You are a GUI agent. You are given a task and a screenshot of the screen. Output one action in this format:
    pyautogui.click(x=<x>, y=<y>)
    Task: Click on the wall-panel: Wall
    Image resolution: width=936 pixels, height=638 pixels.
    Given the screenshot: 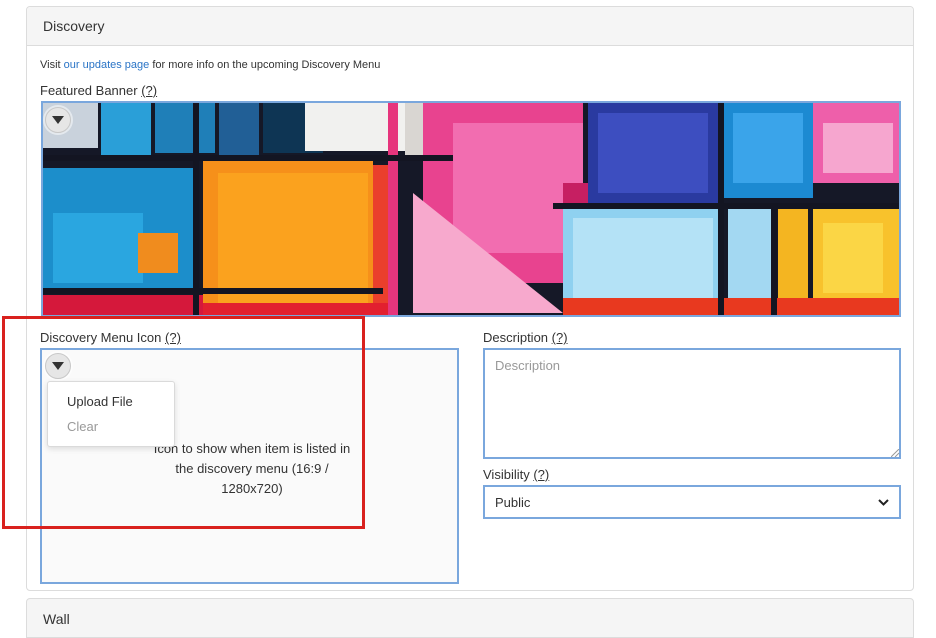 What is the action you would take?
    pyautogui.click(x=470, y=618)
    